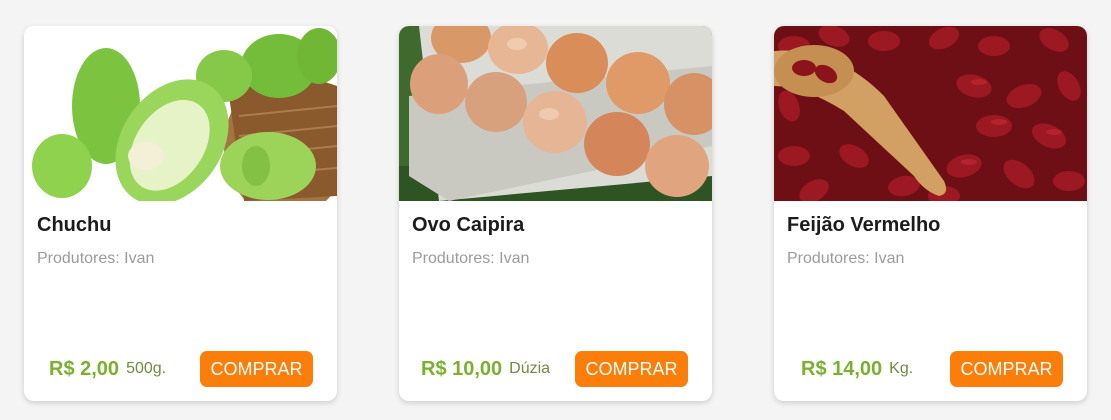 The image size is (1111, 420). I want to click on price-row: R$ 10,00 Dúzia COMPRAR, so click(555, 369).